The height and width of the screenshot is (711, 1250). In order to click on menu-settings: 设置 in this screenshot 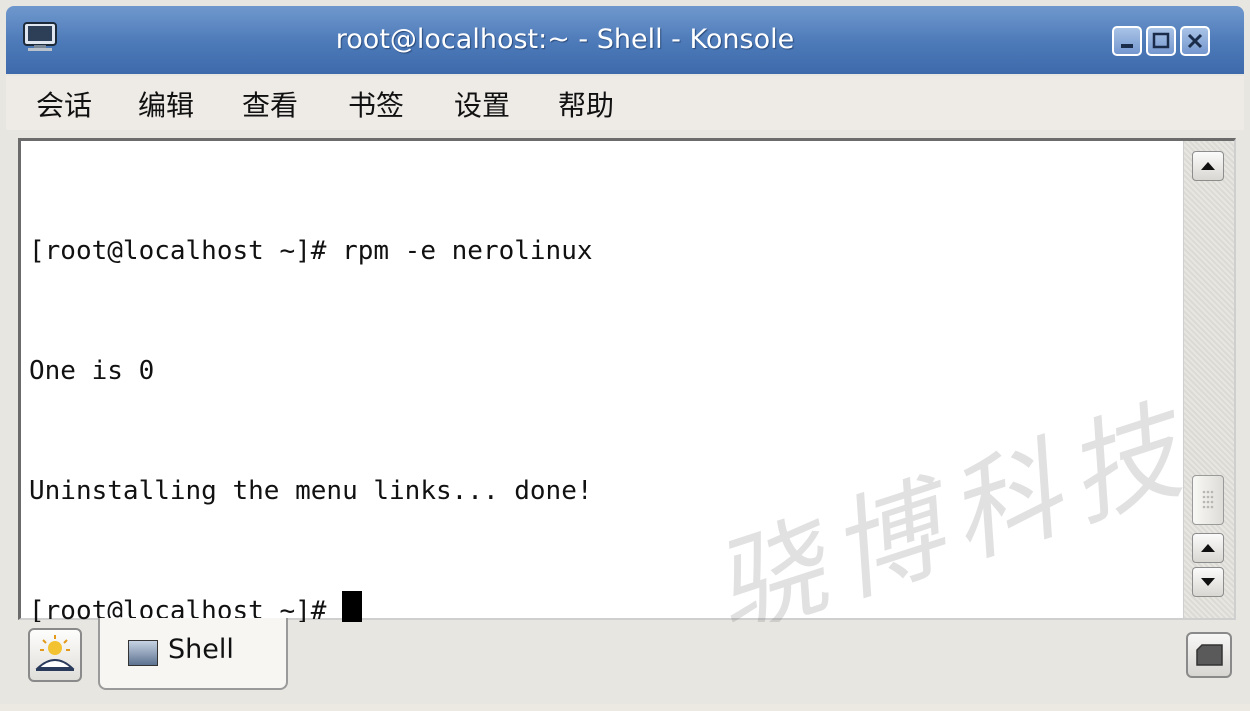, I will do `click(482, 104)`.